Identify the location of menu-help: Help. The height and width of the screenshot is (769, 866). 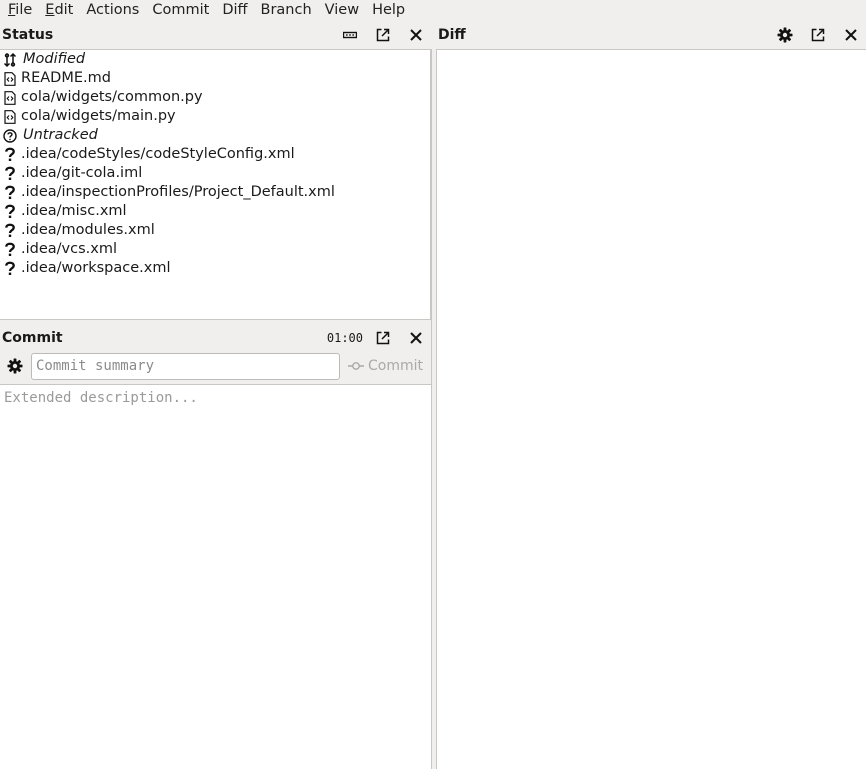
(387, 10).